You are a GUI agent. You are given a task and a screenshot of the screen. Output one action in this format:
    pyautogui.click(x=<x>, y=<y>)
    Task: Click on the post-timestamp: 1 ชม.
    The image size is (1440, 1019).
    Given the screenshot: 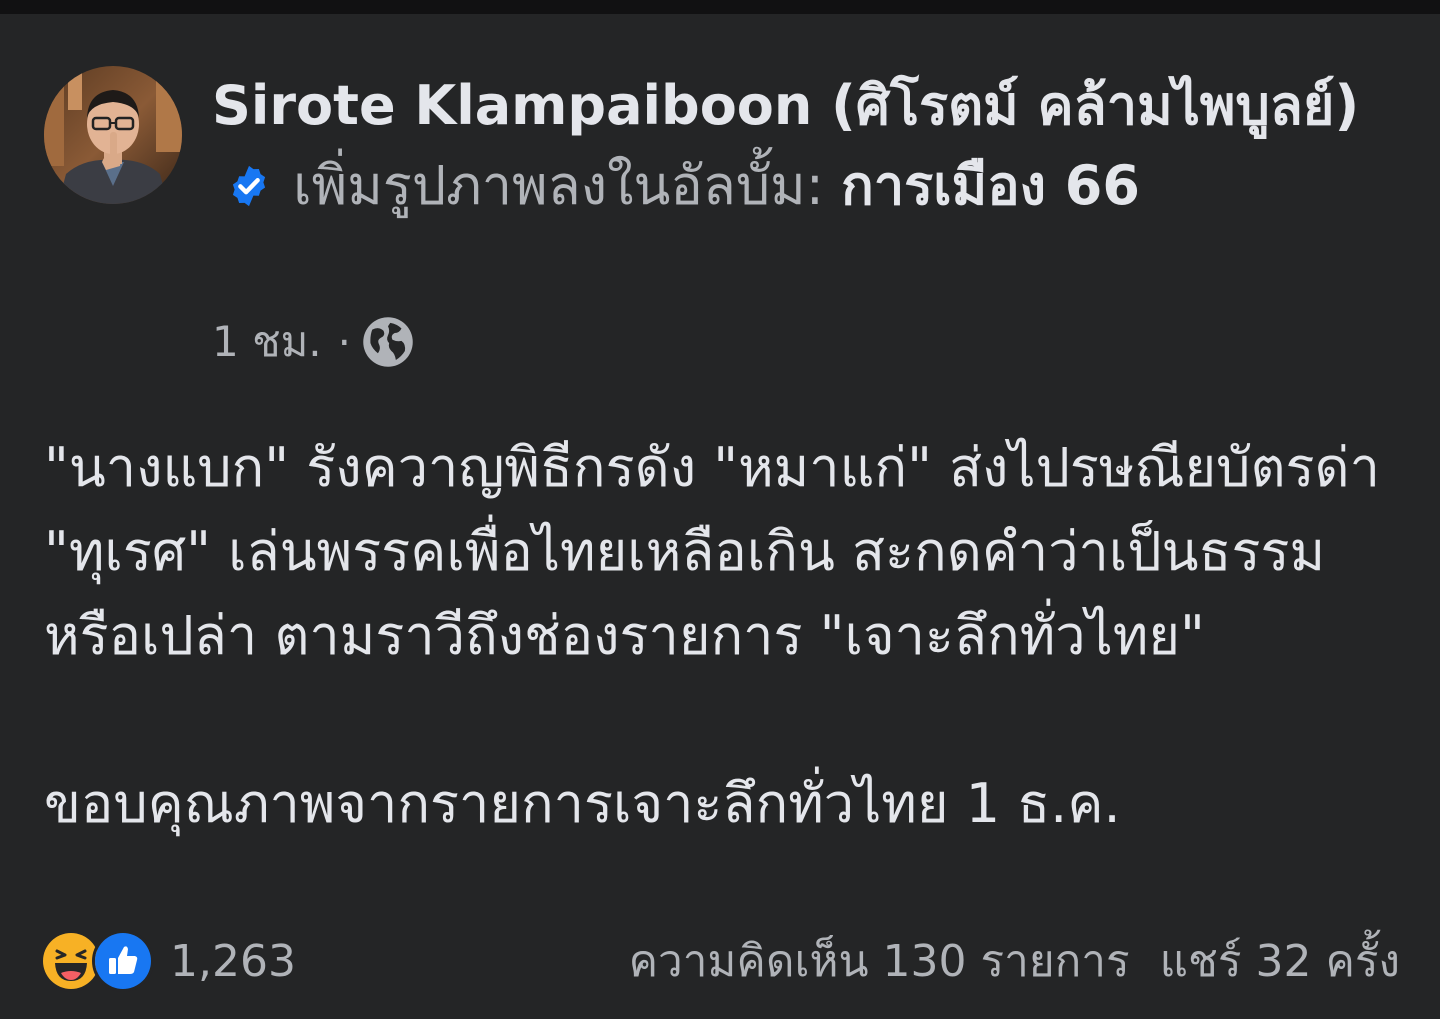 What is the action you would take?
    pyautogui.click(x=267, y=342)
    